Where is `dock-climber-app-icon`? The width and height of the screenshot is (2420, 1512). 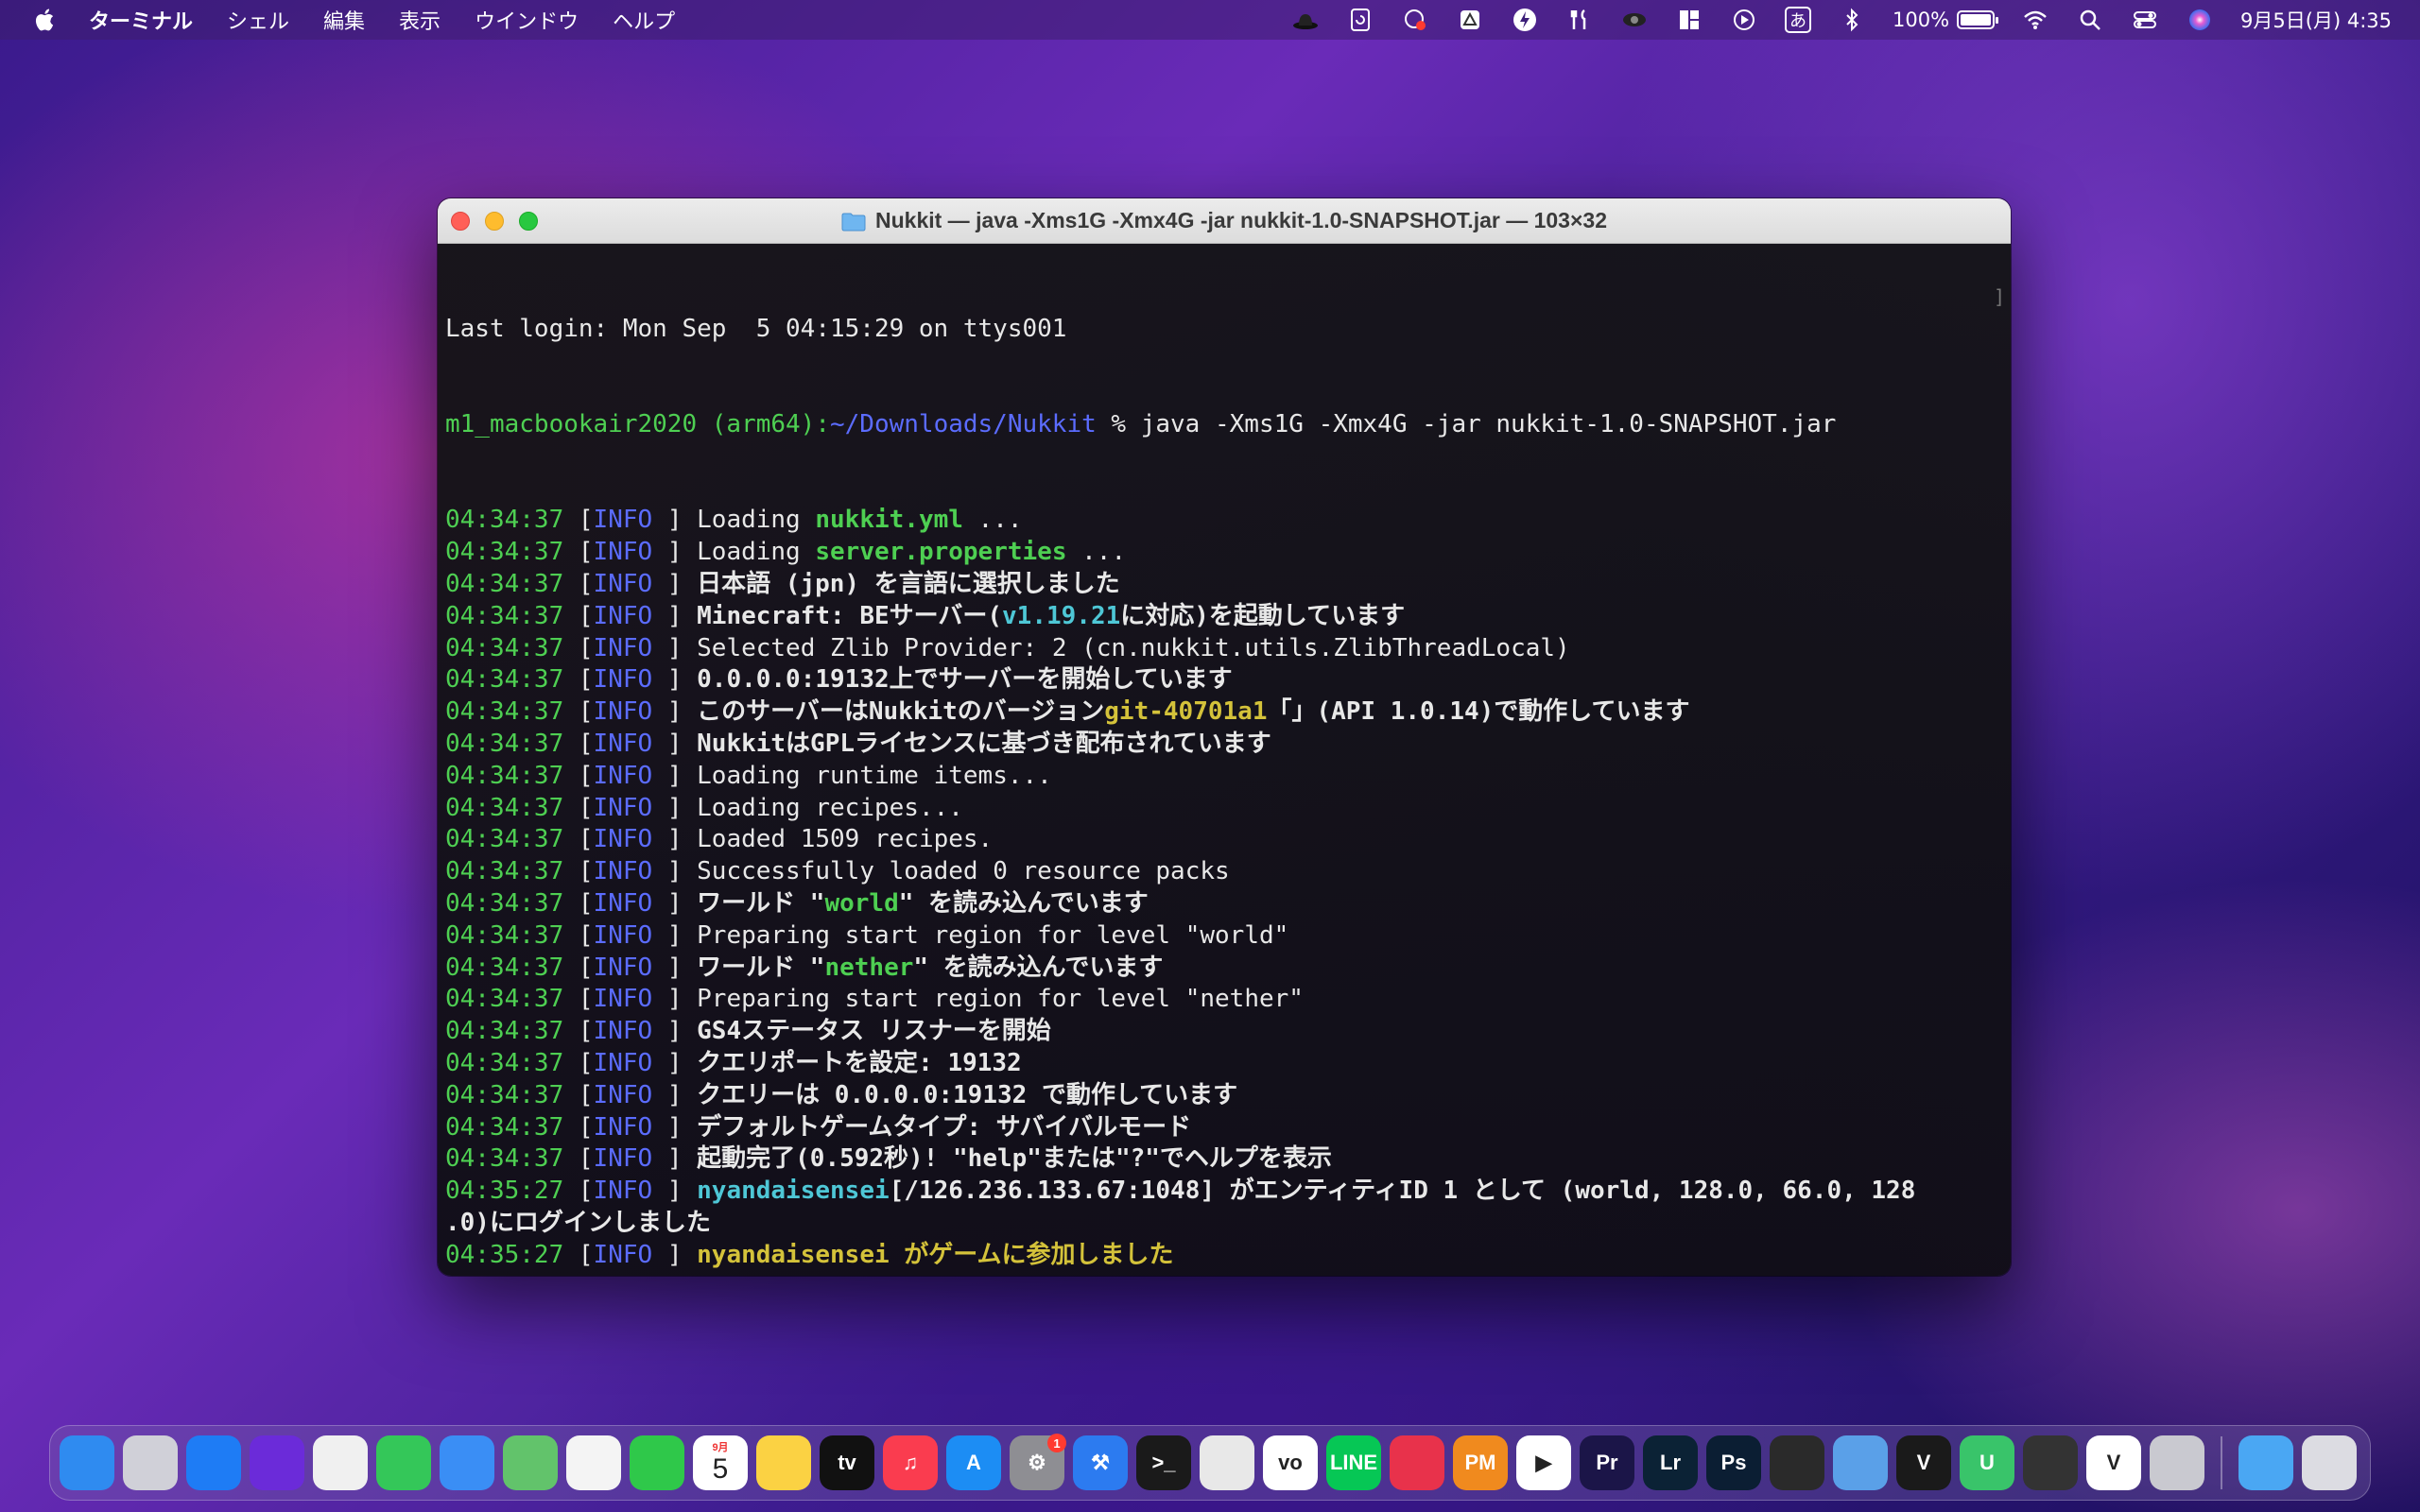
dock-climber-app-icon is located at coordinates (1227, 1462).